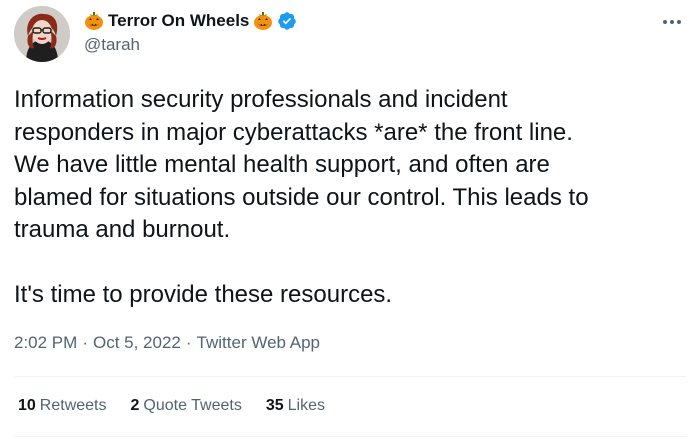  I want to click on verified-badge-icon, so click(287, 21).